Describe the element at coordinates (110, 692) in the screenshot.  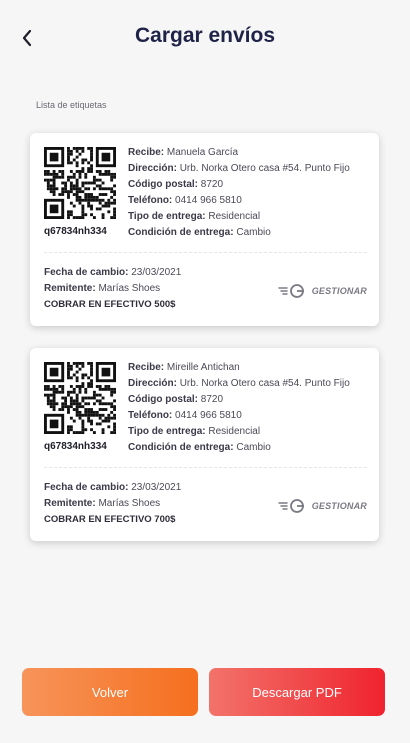
I see `volver-button: Volver` at that location.